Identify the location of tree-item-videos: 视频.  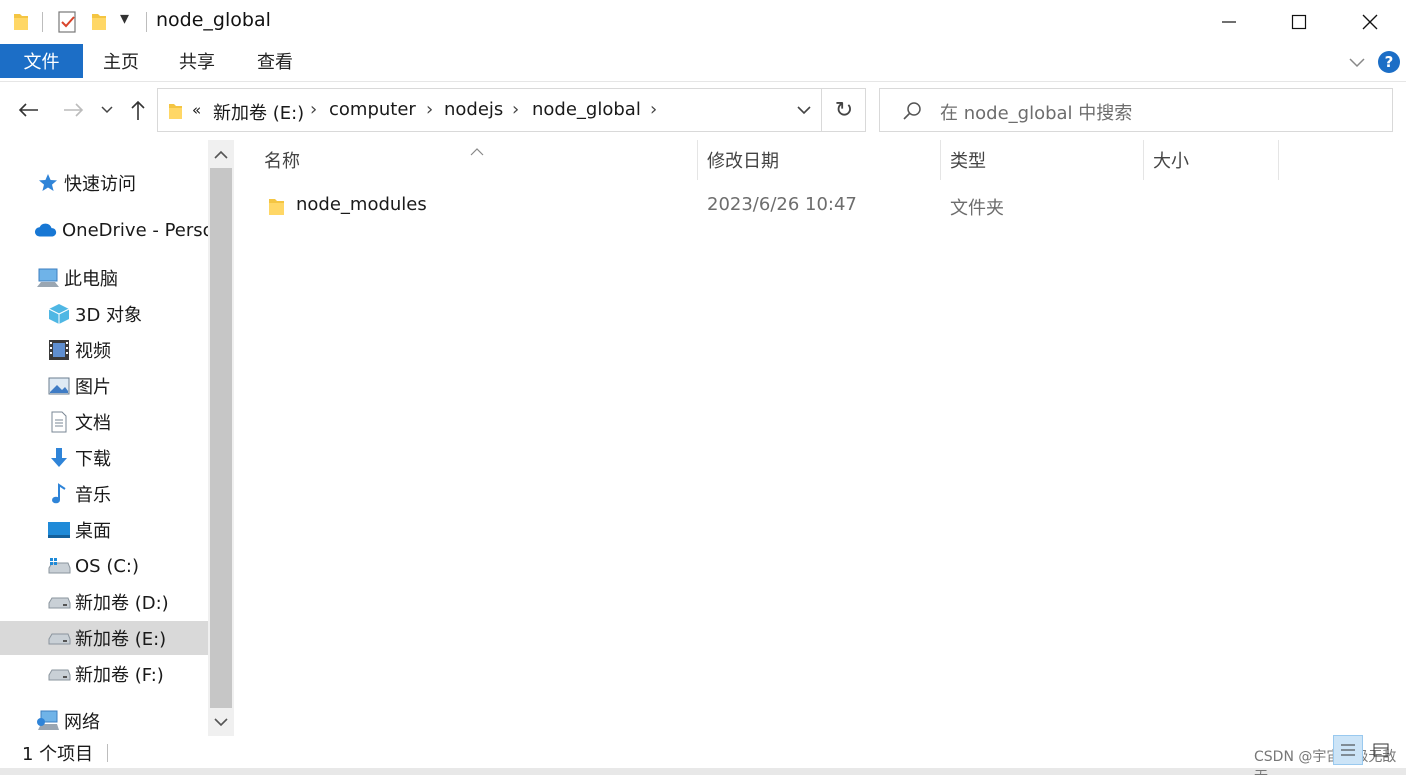
(104, 350).